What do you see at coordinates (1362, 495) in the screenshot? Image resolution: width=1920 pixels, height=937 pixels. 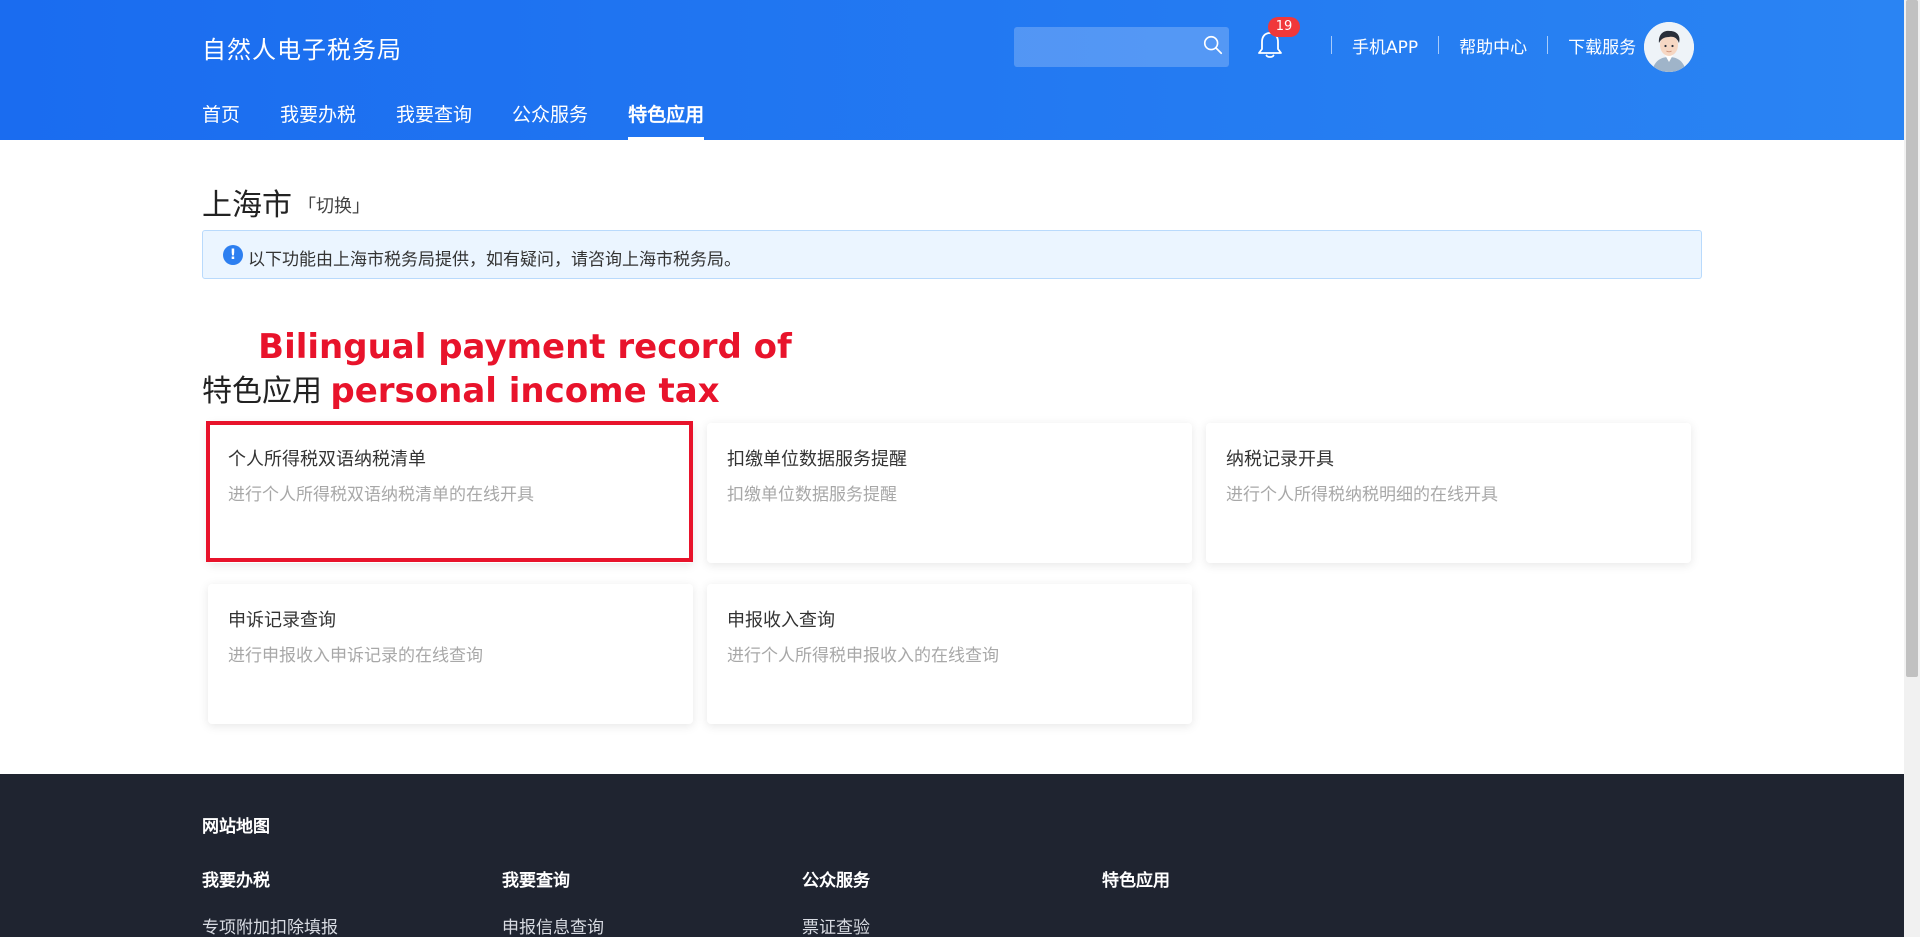 I see `card-desc: 进行个人所得税纳税明细的在线开具` at bounding box center [1362, 495].